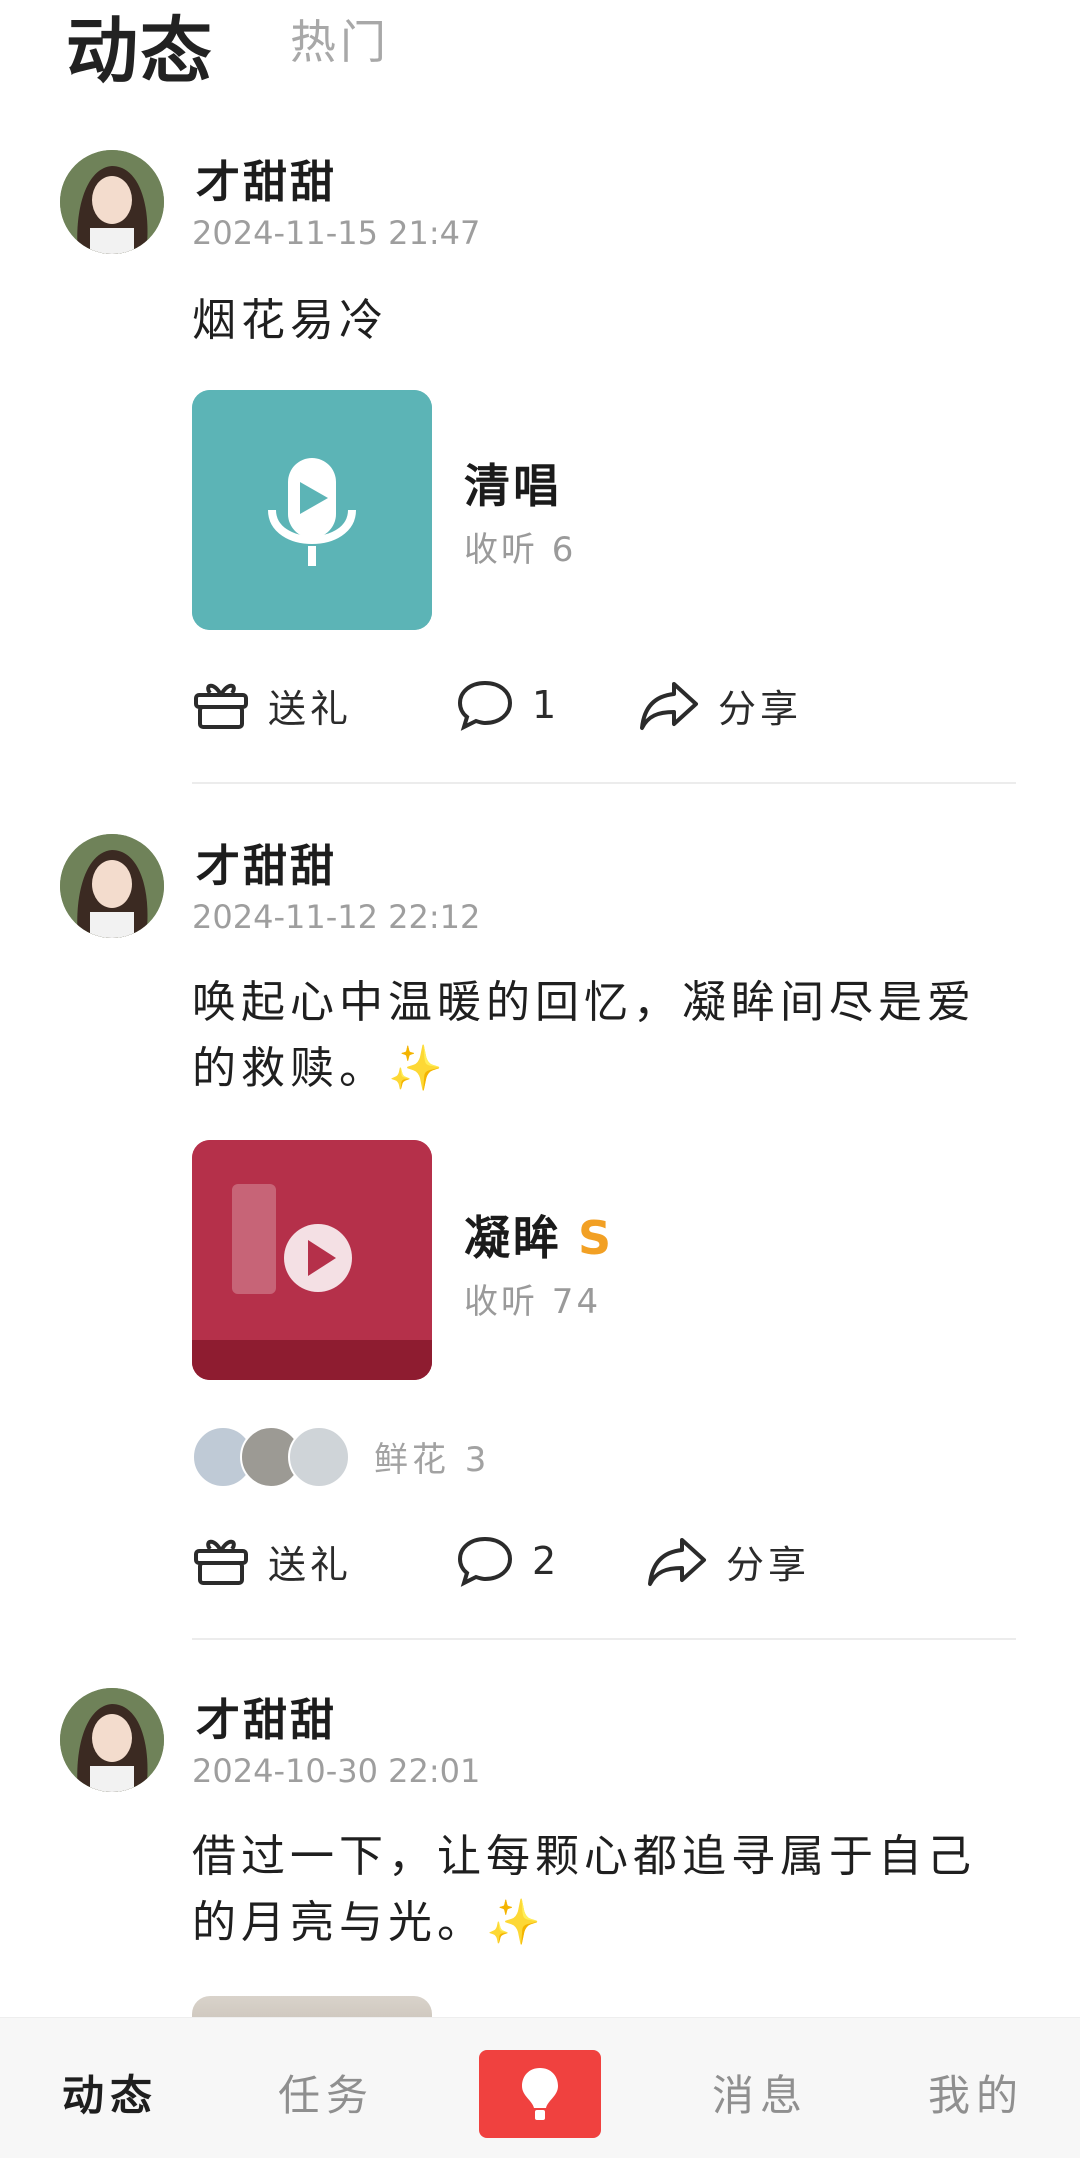 The image size is (1080, 2158). What do you see at coordinates (326, 2092) in the screenshot?
I see `nav-tasks: 任务` at bounding box center [326, 2092].